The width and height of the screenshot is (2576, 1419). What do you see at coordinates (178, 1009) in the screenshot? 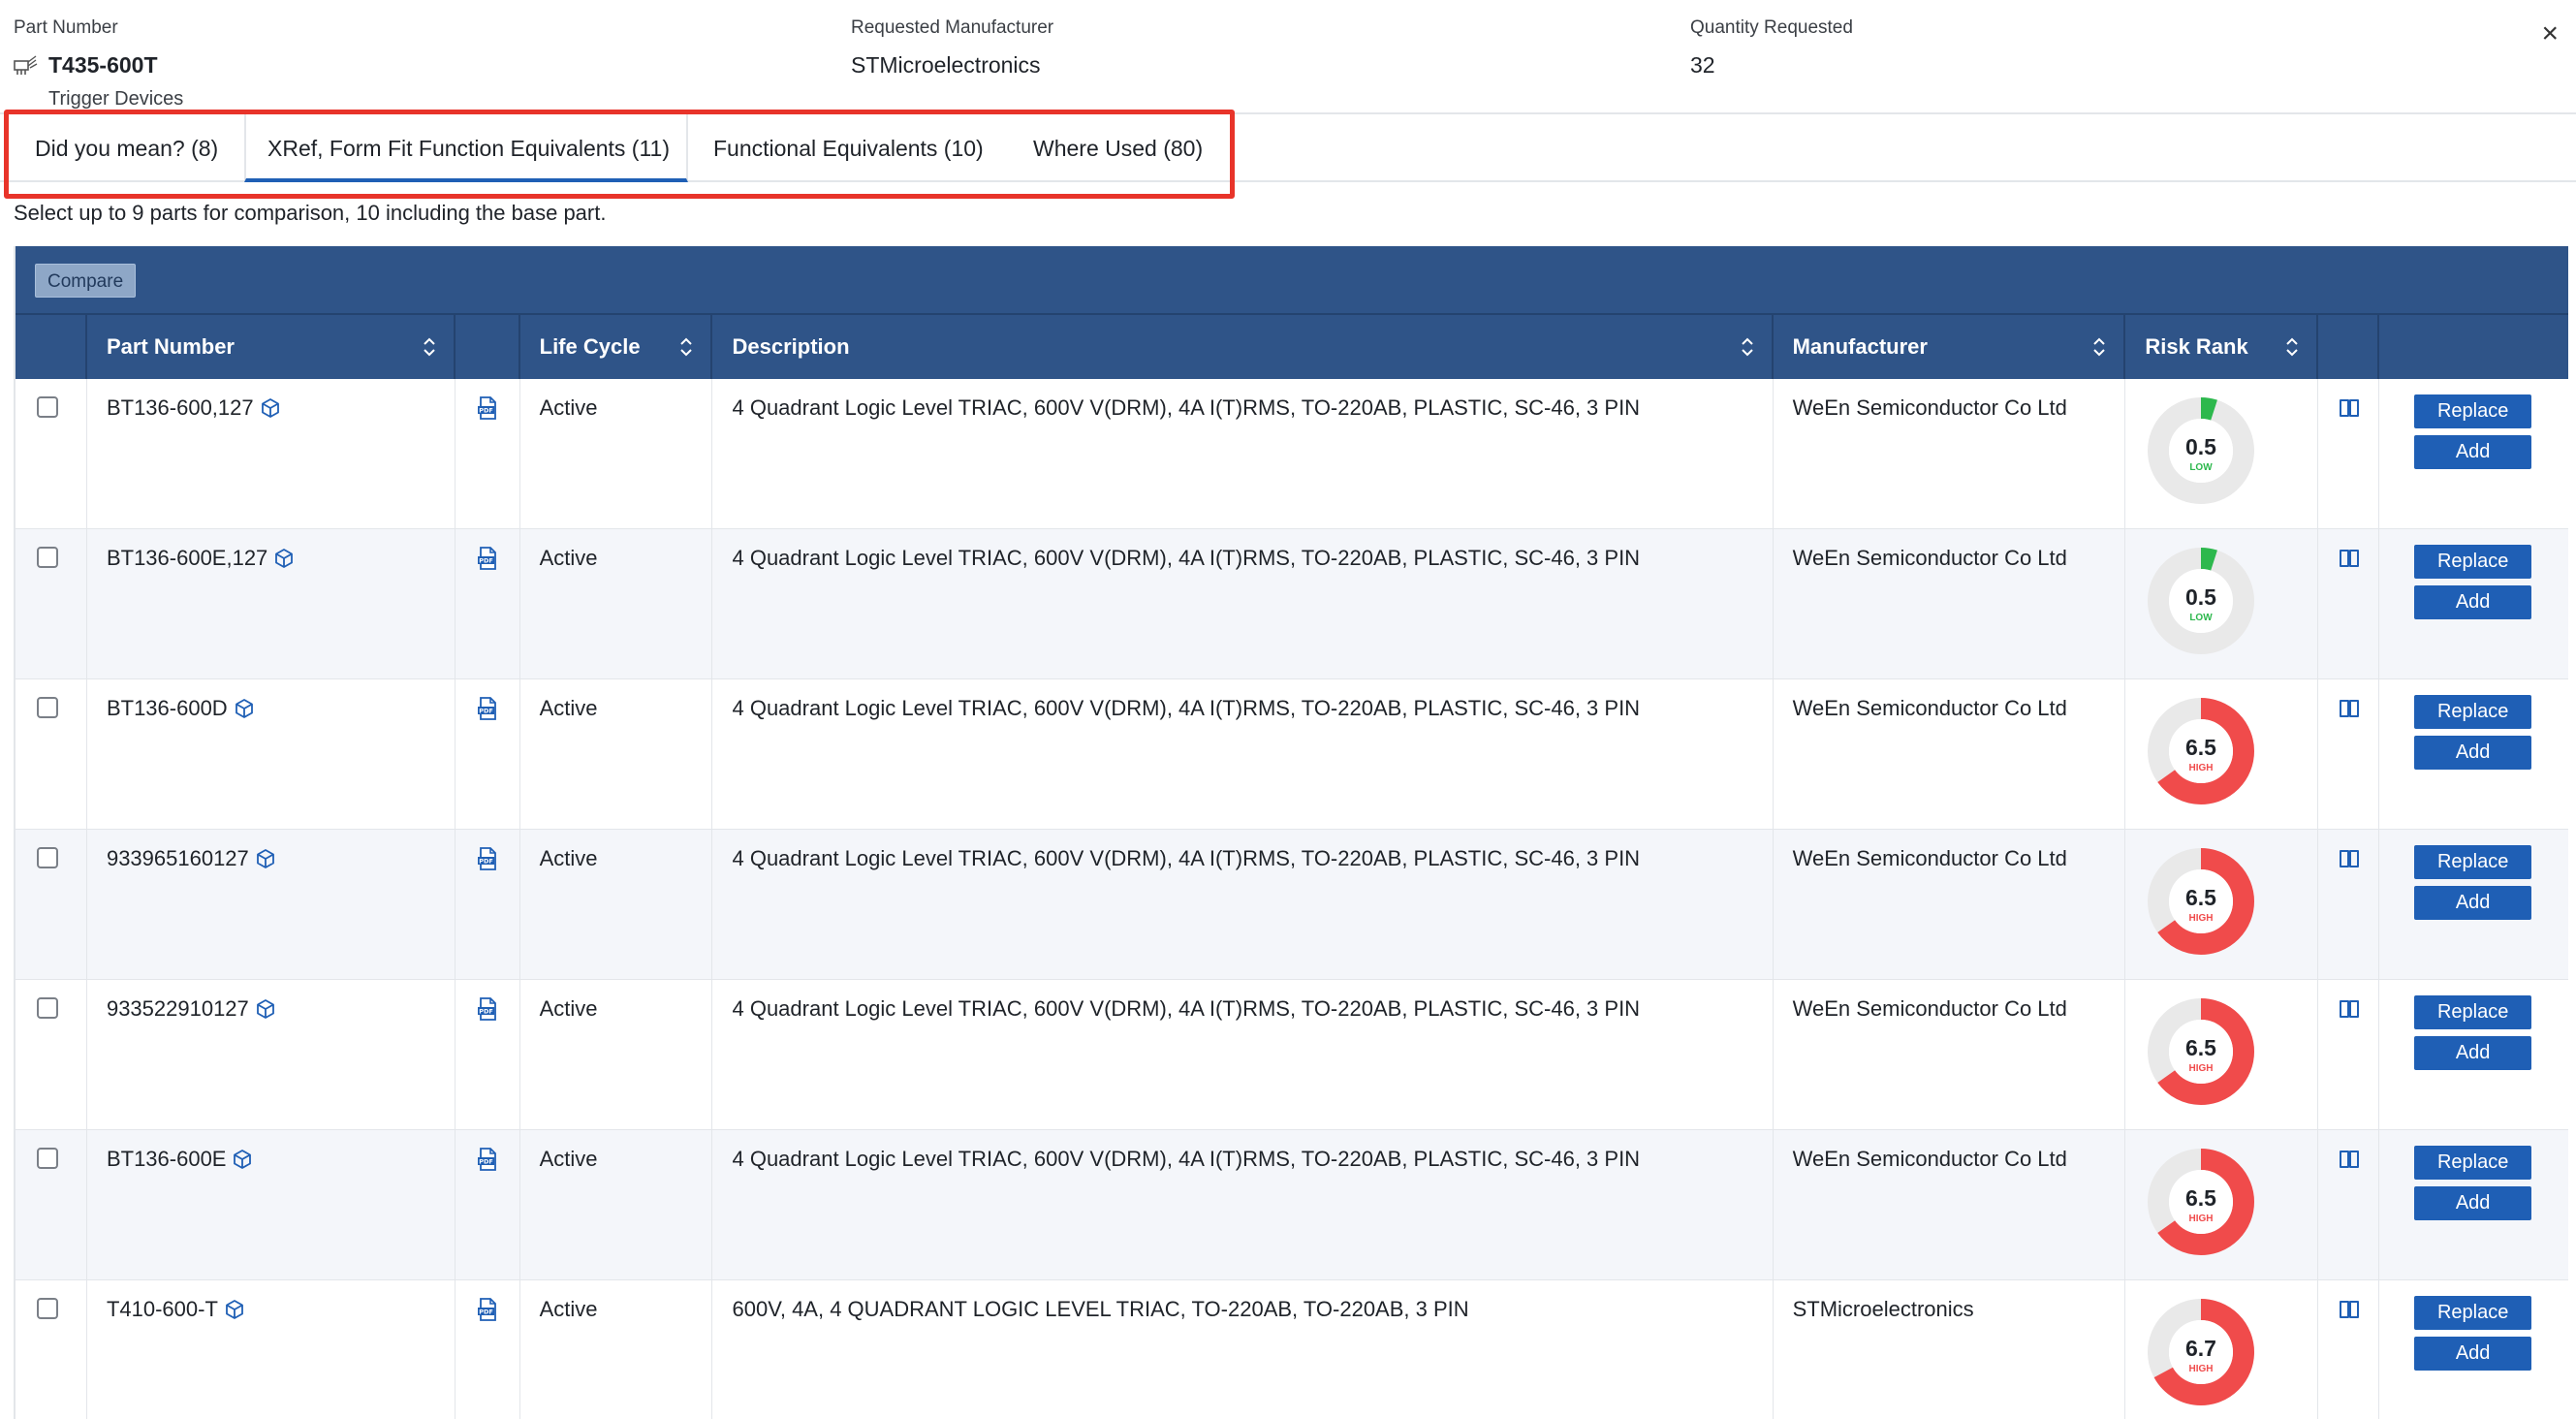
I see `row-part-number: 933522910127` at bounding box center [178, 1009].